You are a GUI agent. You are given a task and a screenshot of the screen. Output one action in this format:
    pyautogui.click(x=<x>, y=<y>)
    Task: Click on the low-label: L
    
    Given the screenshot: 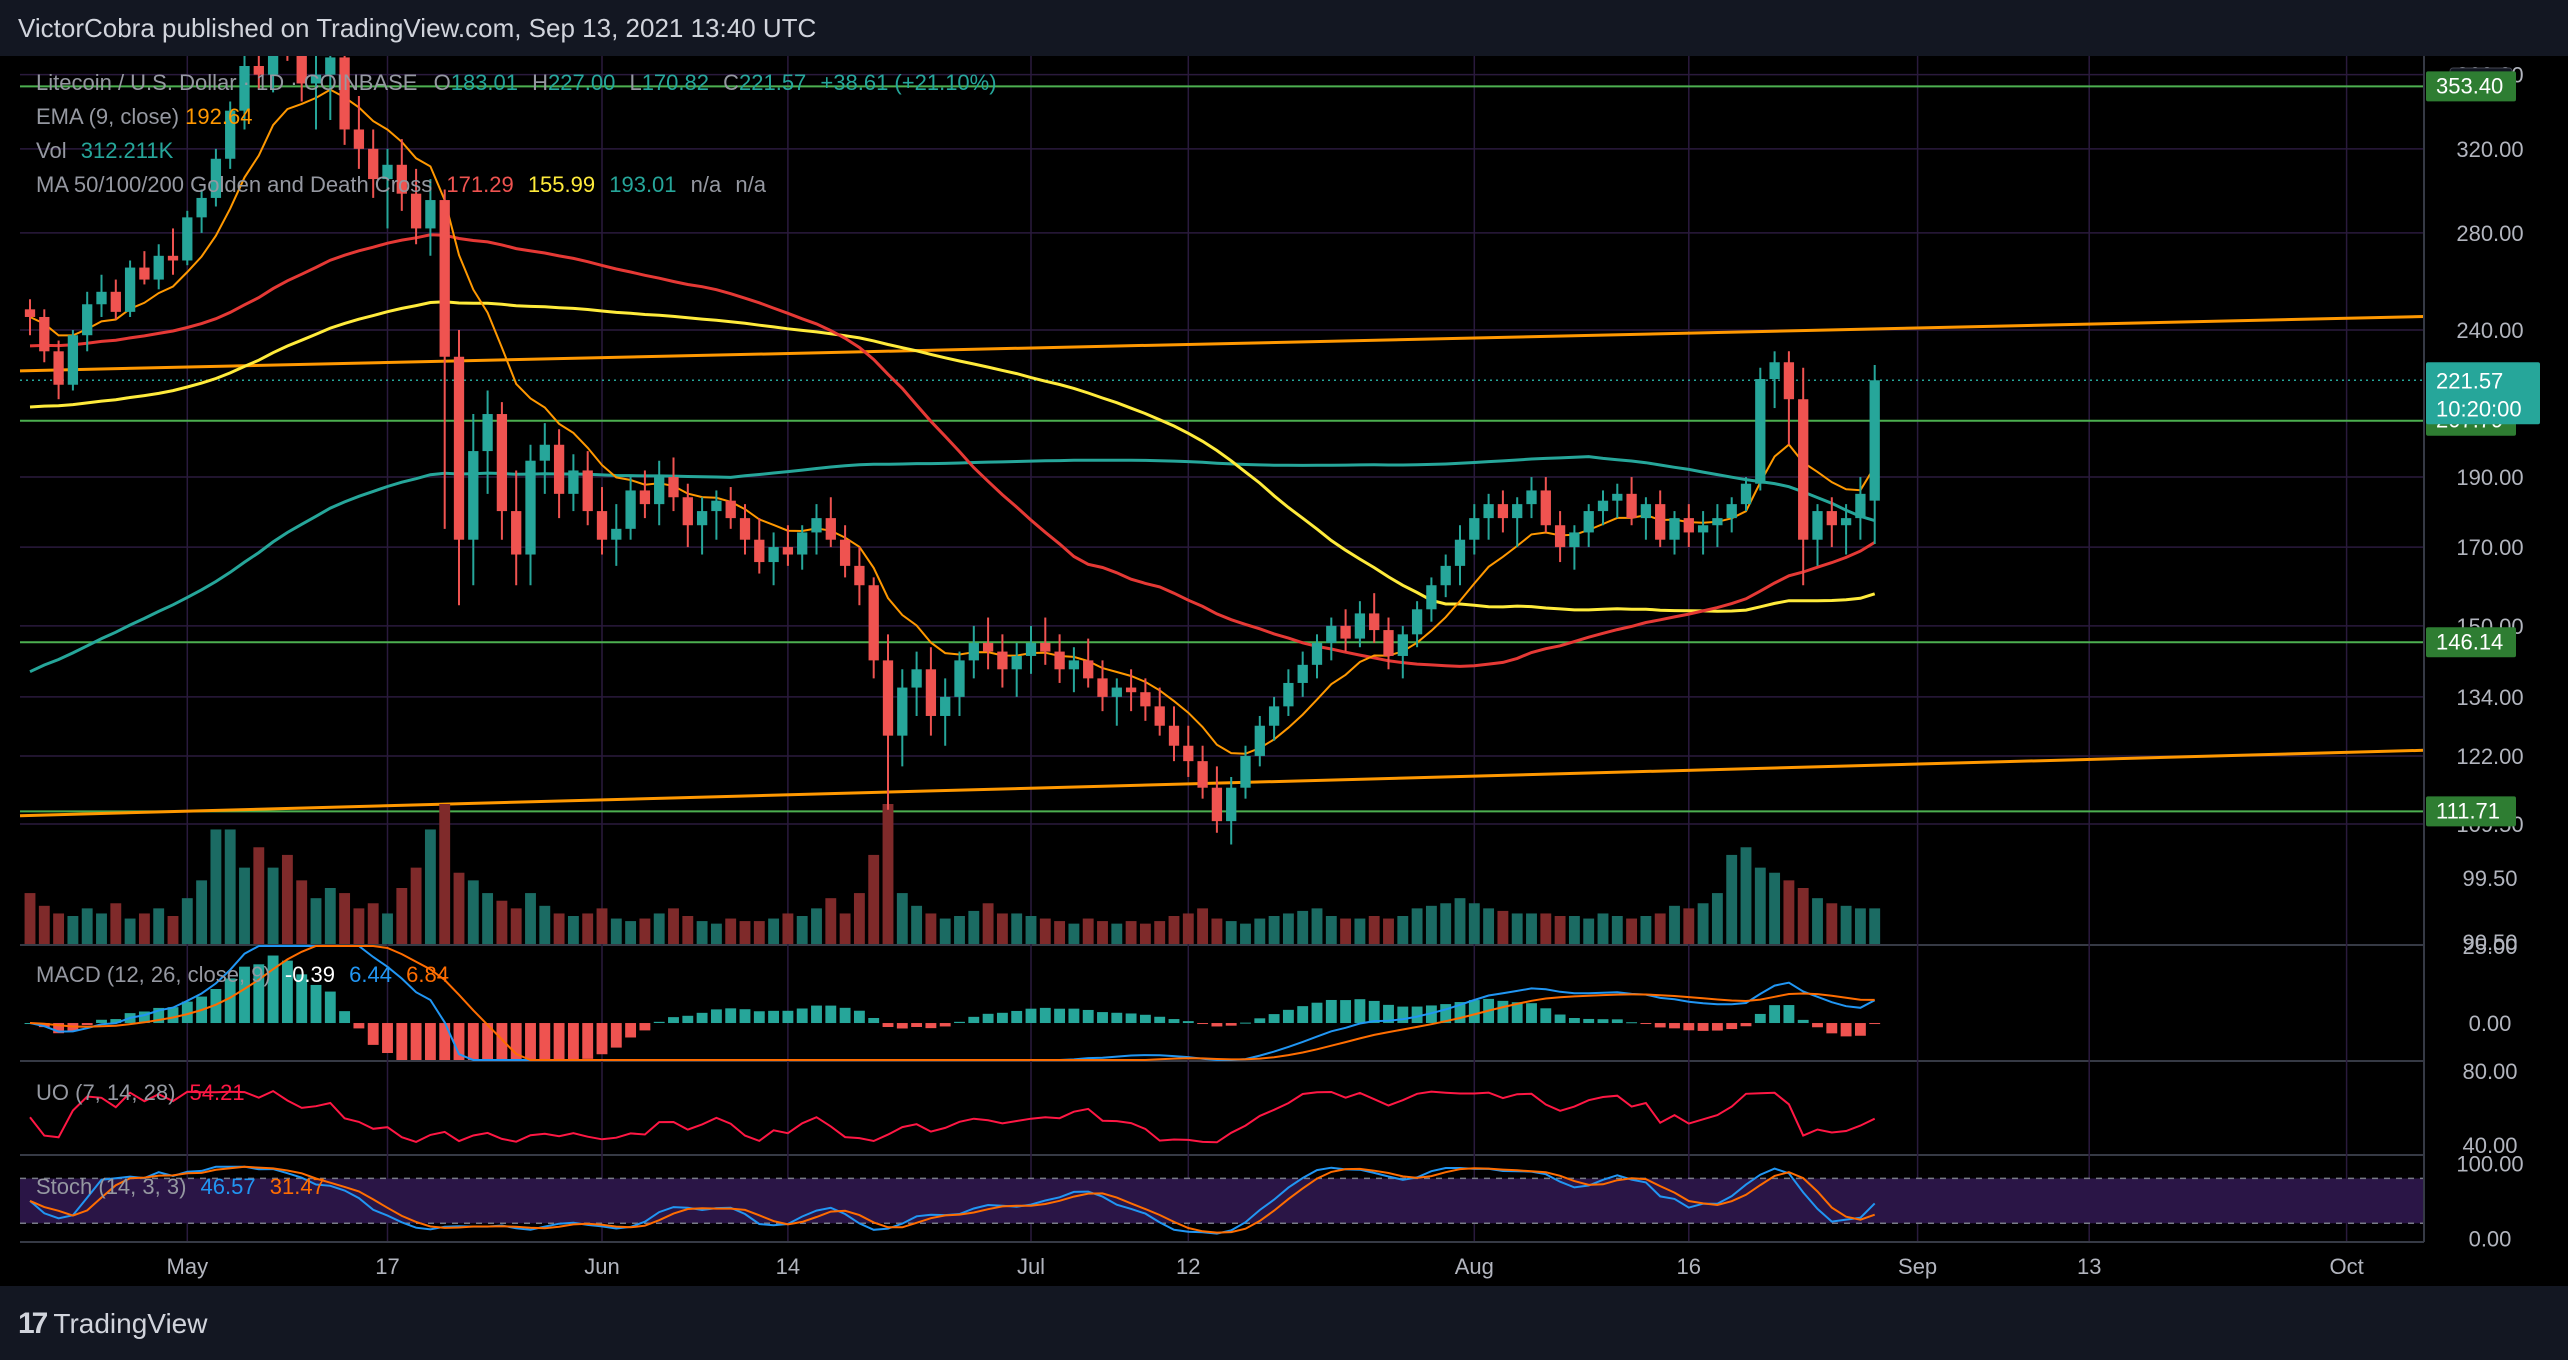 What is the action you would take?
    pyautogui.click(x=635, y=82)
    